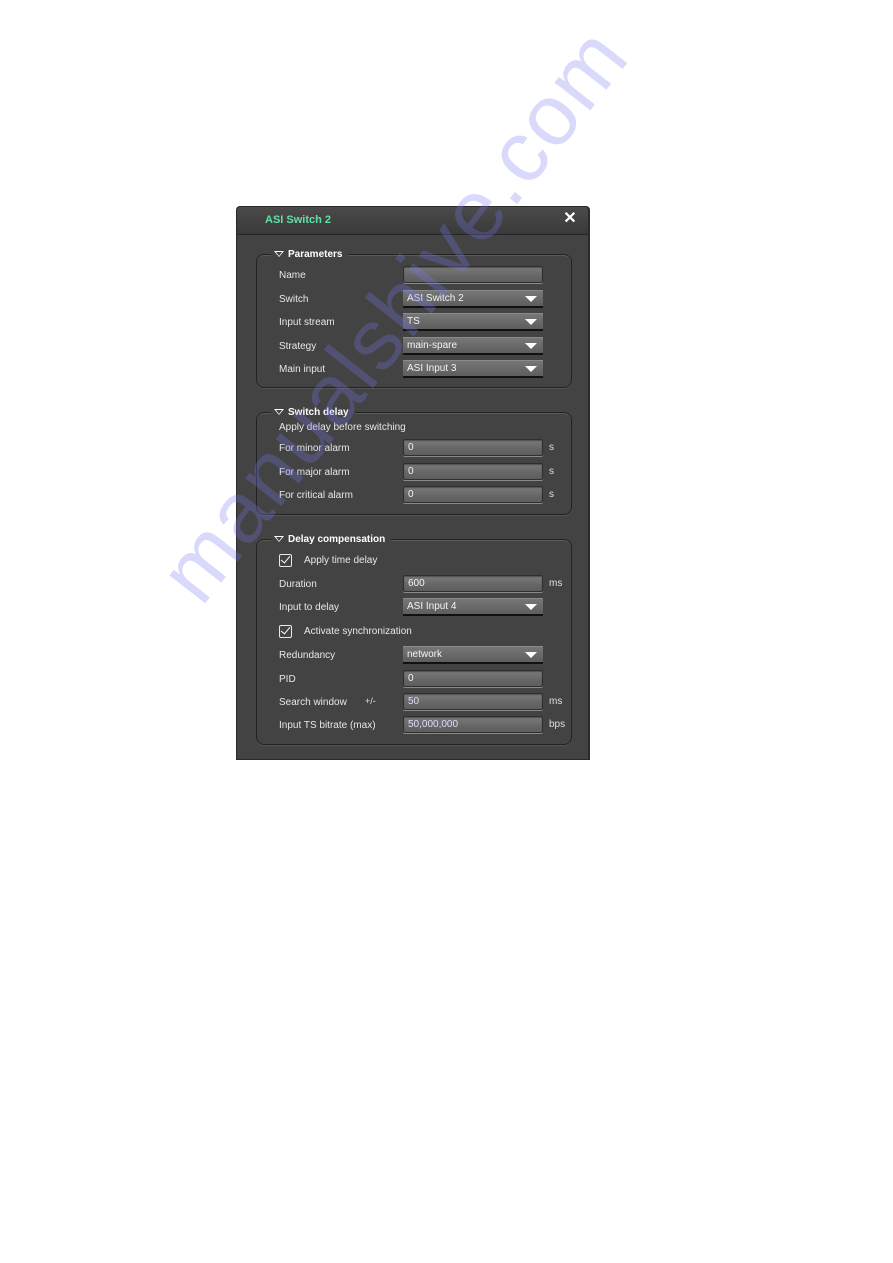  Describe the element at coordinates (287, 679) in the screenshot. I see `pid-label: PID` at that location.